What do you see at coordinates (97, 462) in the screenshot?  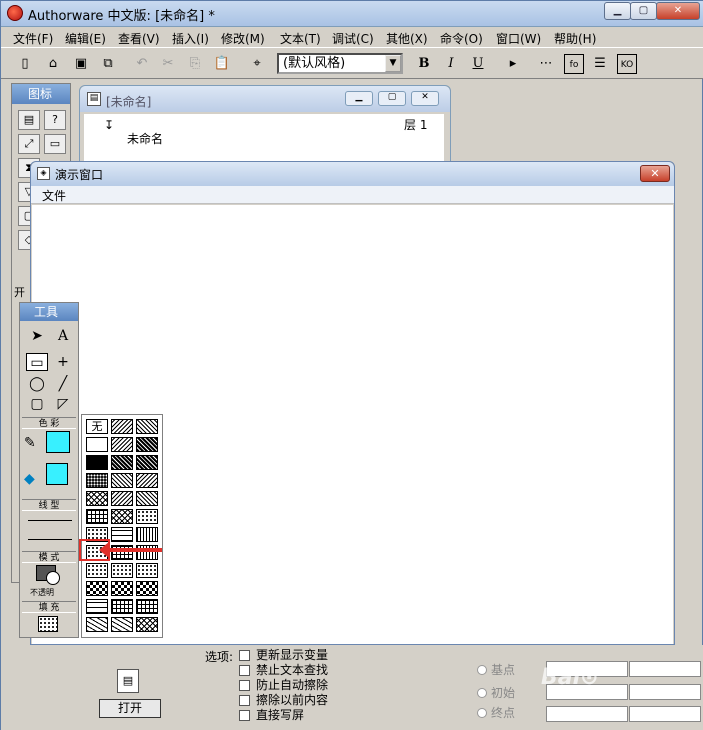 I see `pattern-black` at bounding box center [97, 462].